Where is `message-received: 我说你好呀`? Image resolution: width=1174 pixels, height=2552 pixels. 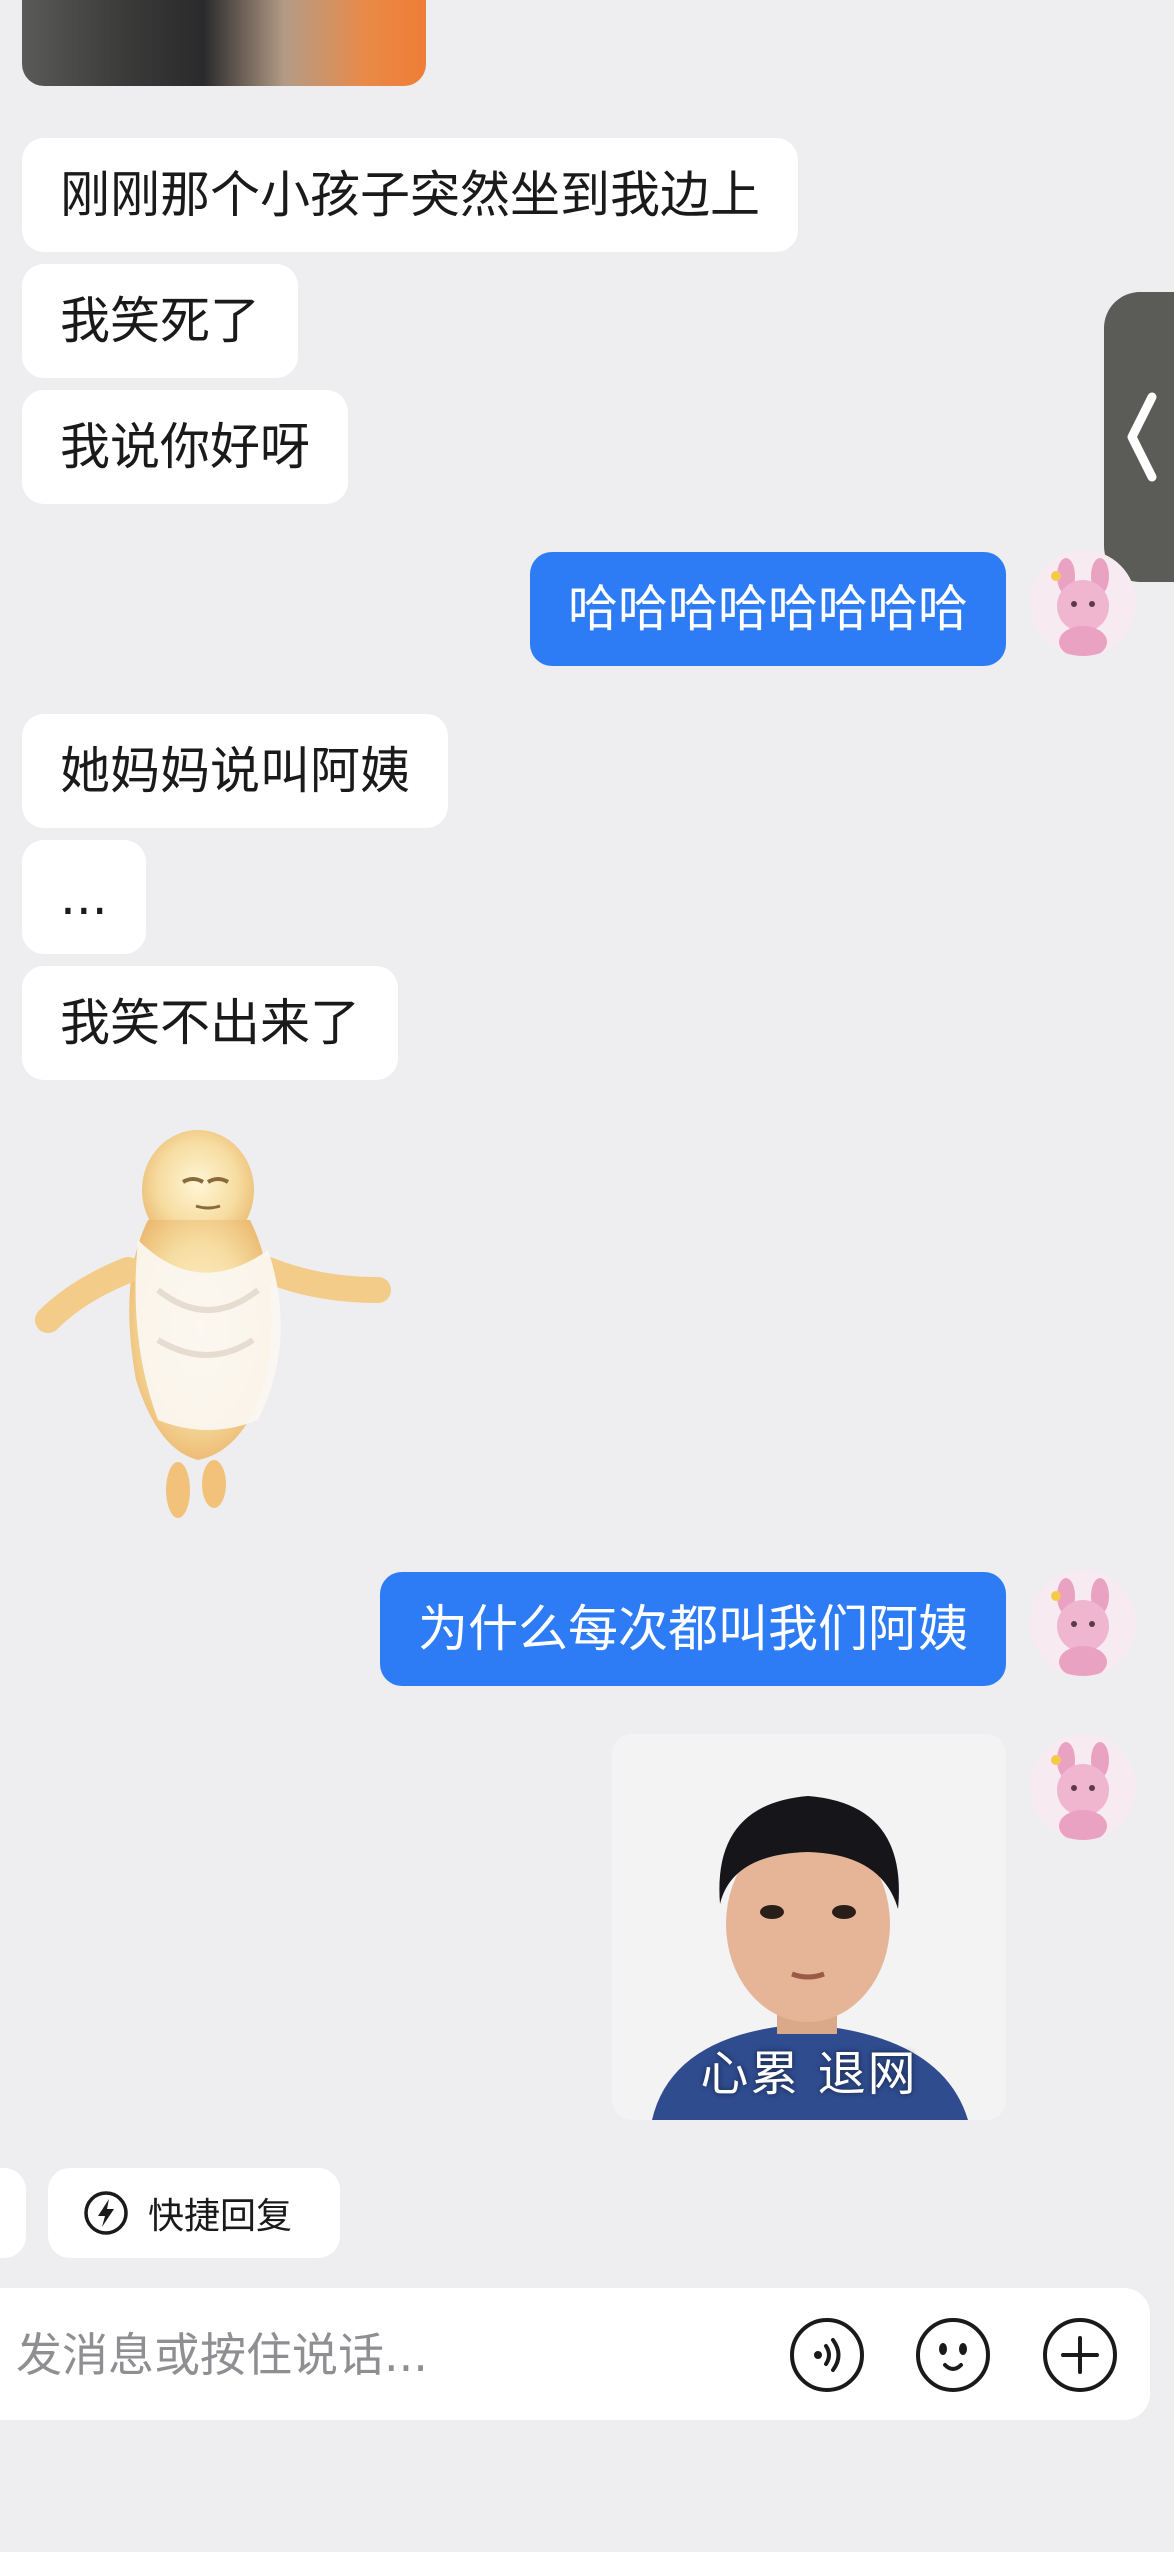 message-received: 我说你好呀 is located at coordinates (185, 447).